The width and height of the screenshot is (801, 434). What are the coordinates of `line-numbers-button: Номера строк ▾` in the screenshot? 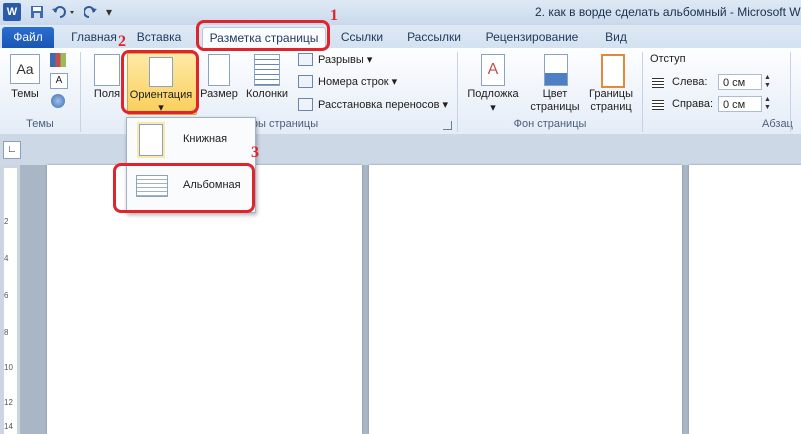 It's located at (347, 81).